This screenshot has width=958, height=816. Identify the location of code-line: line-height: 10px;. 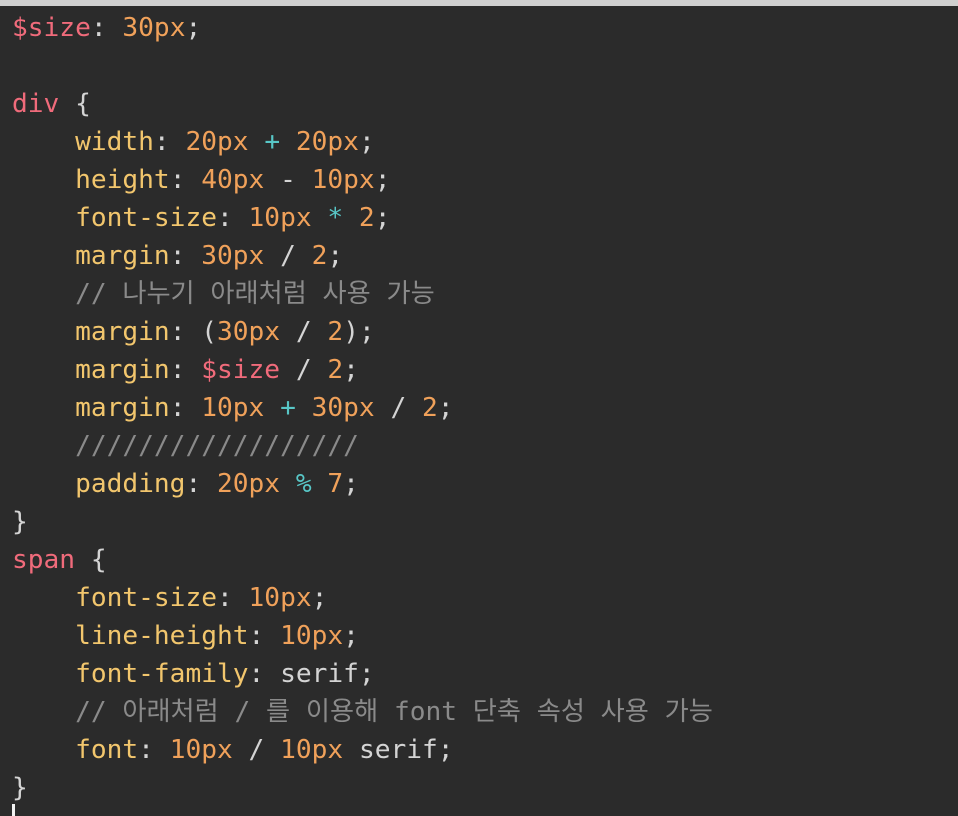
(362, 636).